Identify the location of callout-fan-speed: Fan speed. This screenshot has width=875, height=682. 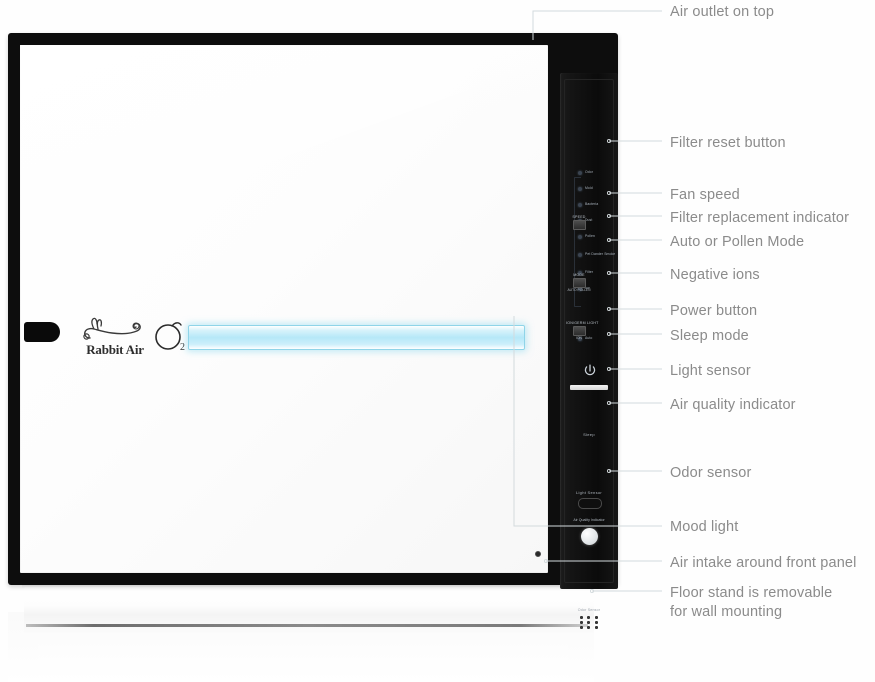
(705, 195).